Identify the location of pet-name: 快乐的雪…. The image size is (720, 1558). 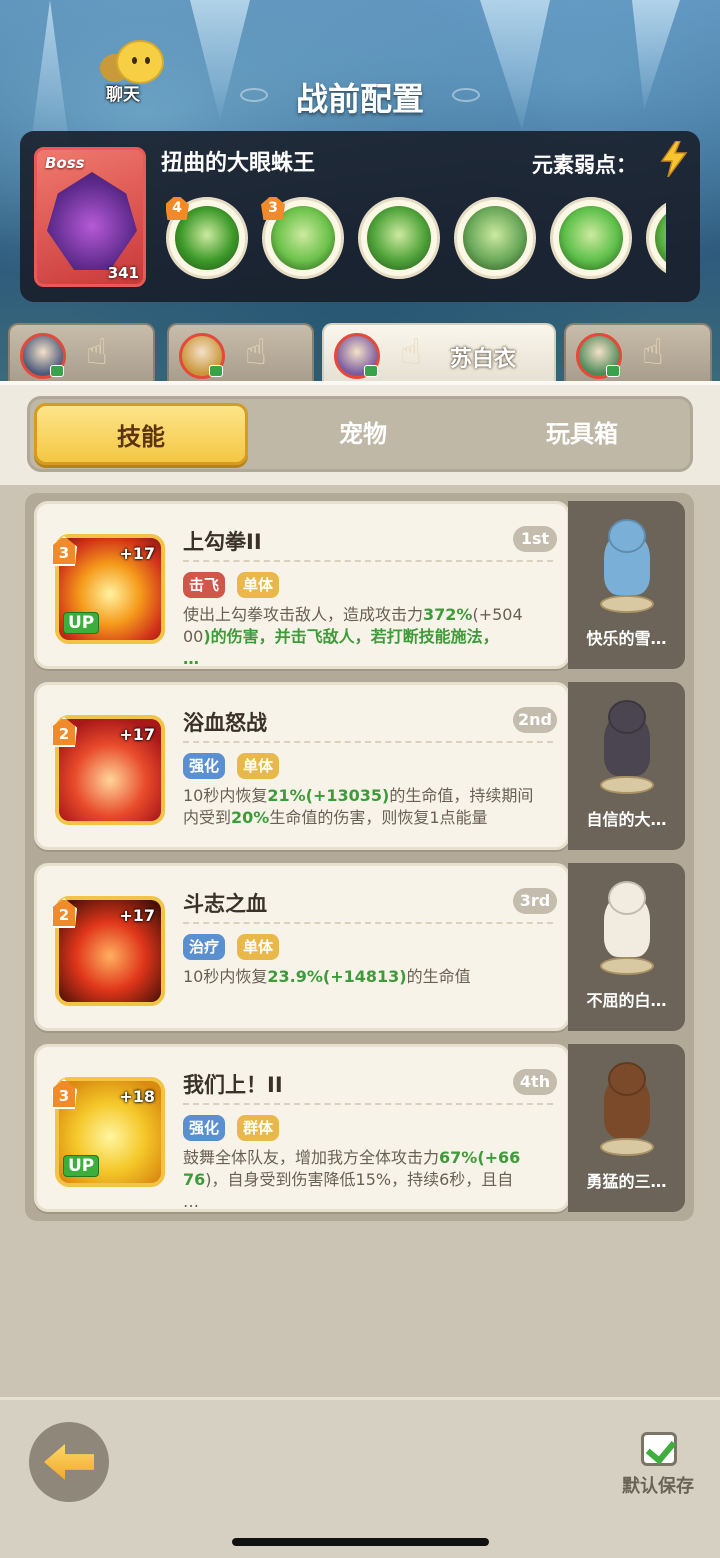
(626, 638).